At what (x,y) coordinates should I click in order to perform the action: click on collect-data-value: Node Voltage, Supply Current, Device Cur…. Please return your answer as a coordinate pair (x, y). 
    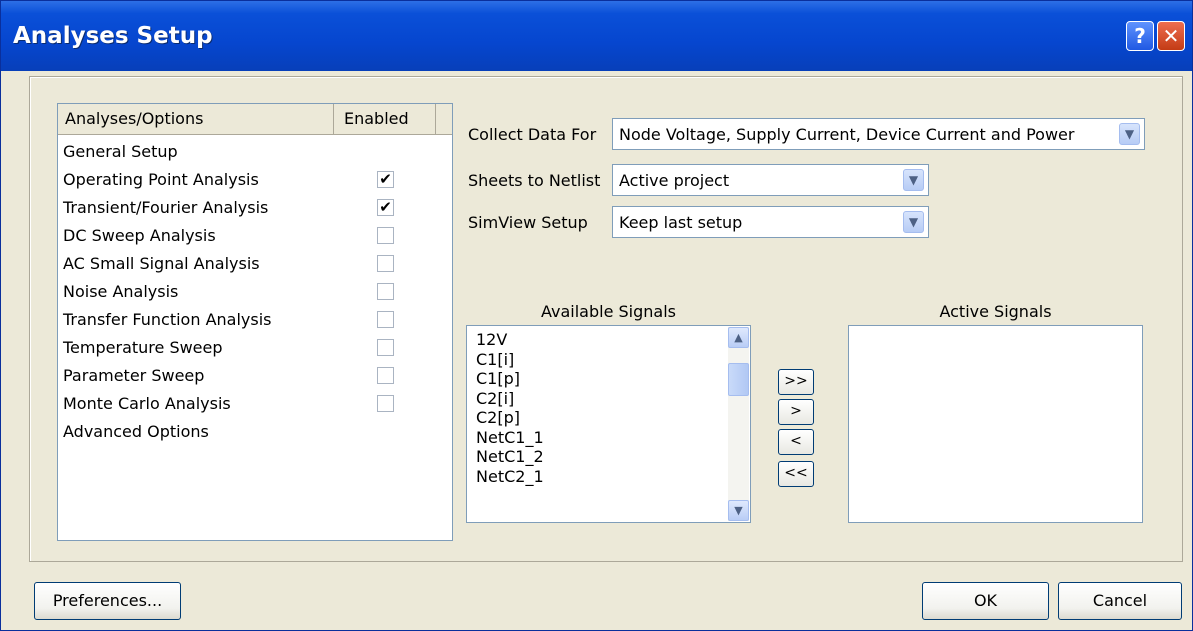
    Looking at the image, I should click on (847, 134).